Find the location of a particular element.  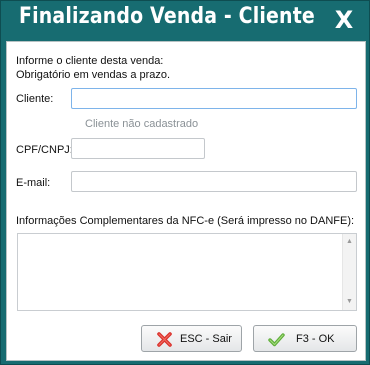

cancel-button: ESC - Sair is located at coordinates (191, 338).